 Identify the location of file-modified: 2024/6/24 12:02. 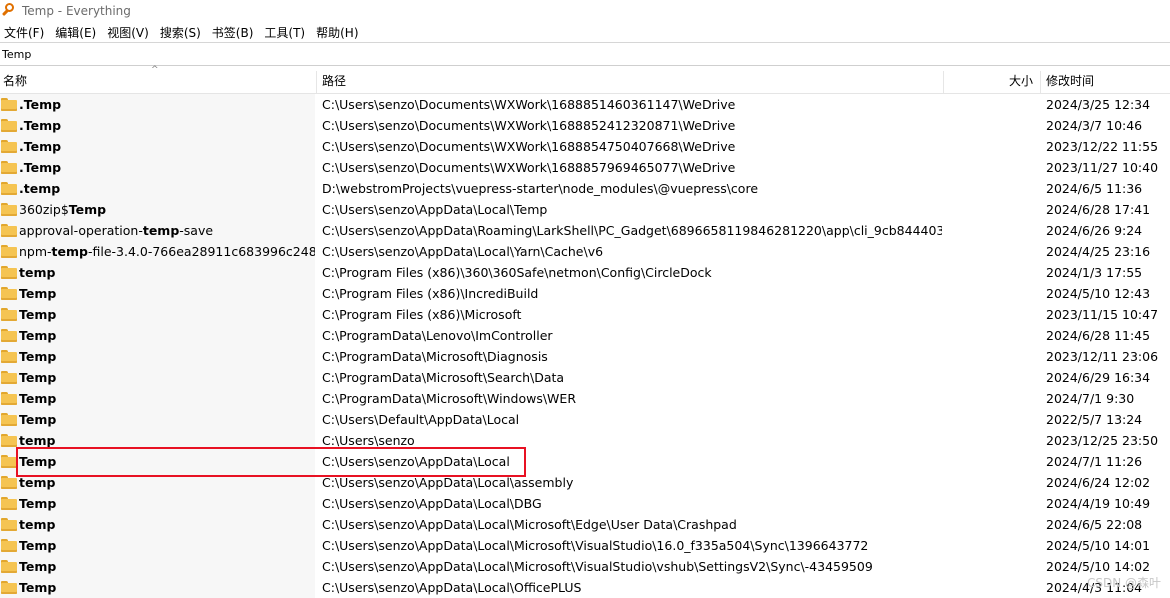
(1098, 482).